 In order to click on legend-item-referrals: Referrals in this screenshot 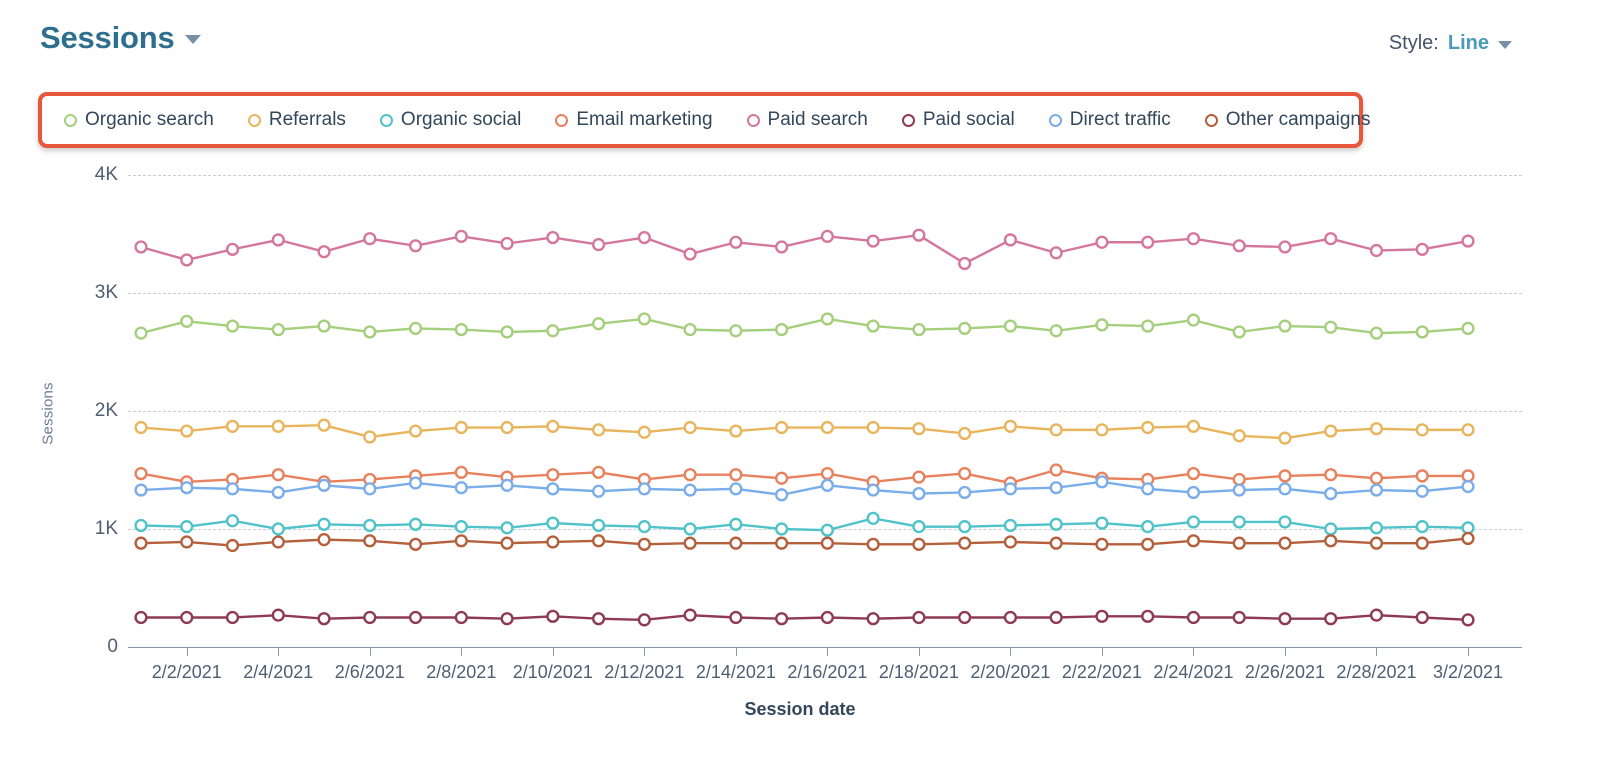, I will do `click(296, 120)`.